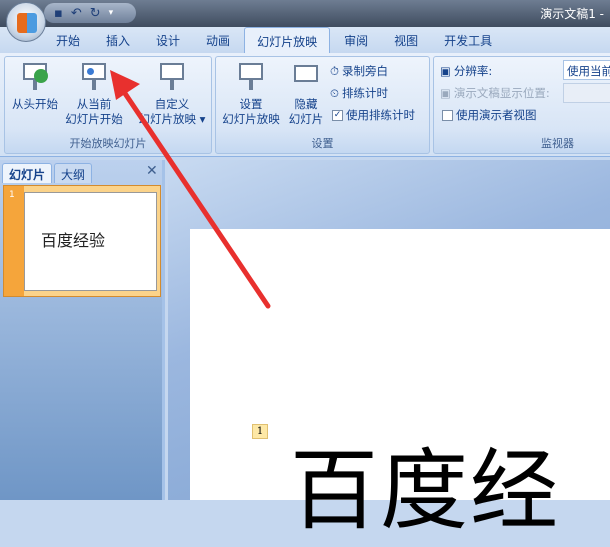 This screenshot has width=610, height=547. I want to click on office-logo-icon, so click(27, 23).